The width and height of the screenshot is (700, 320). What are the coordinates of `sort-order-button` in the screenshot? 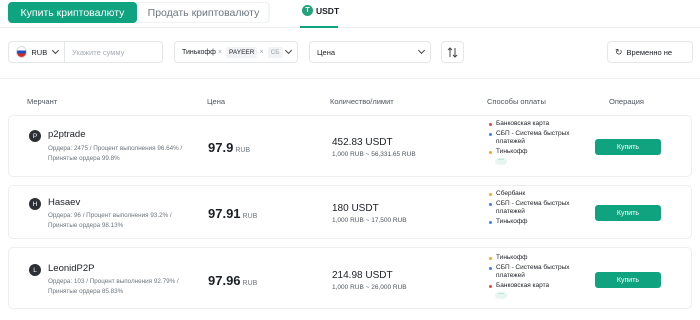 It's located at (452, 52).